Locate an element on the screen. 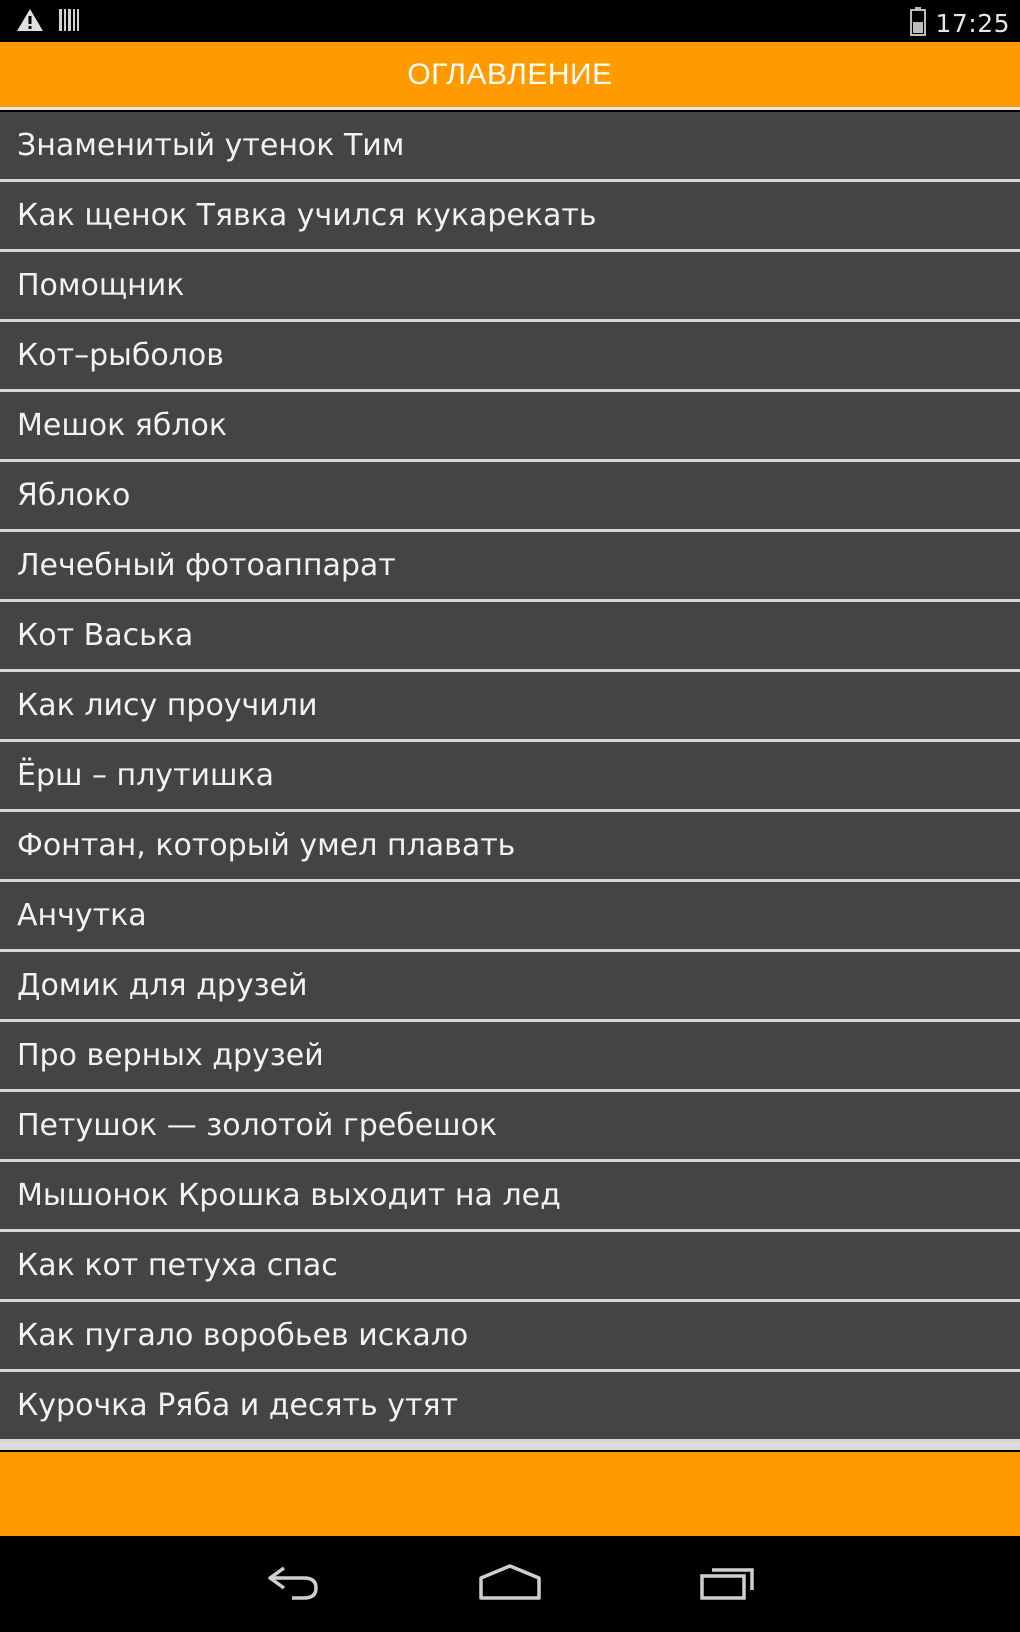  toc-item: Мышонок Крошка выходит на лед is located at coordinates (510, 1197).